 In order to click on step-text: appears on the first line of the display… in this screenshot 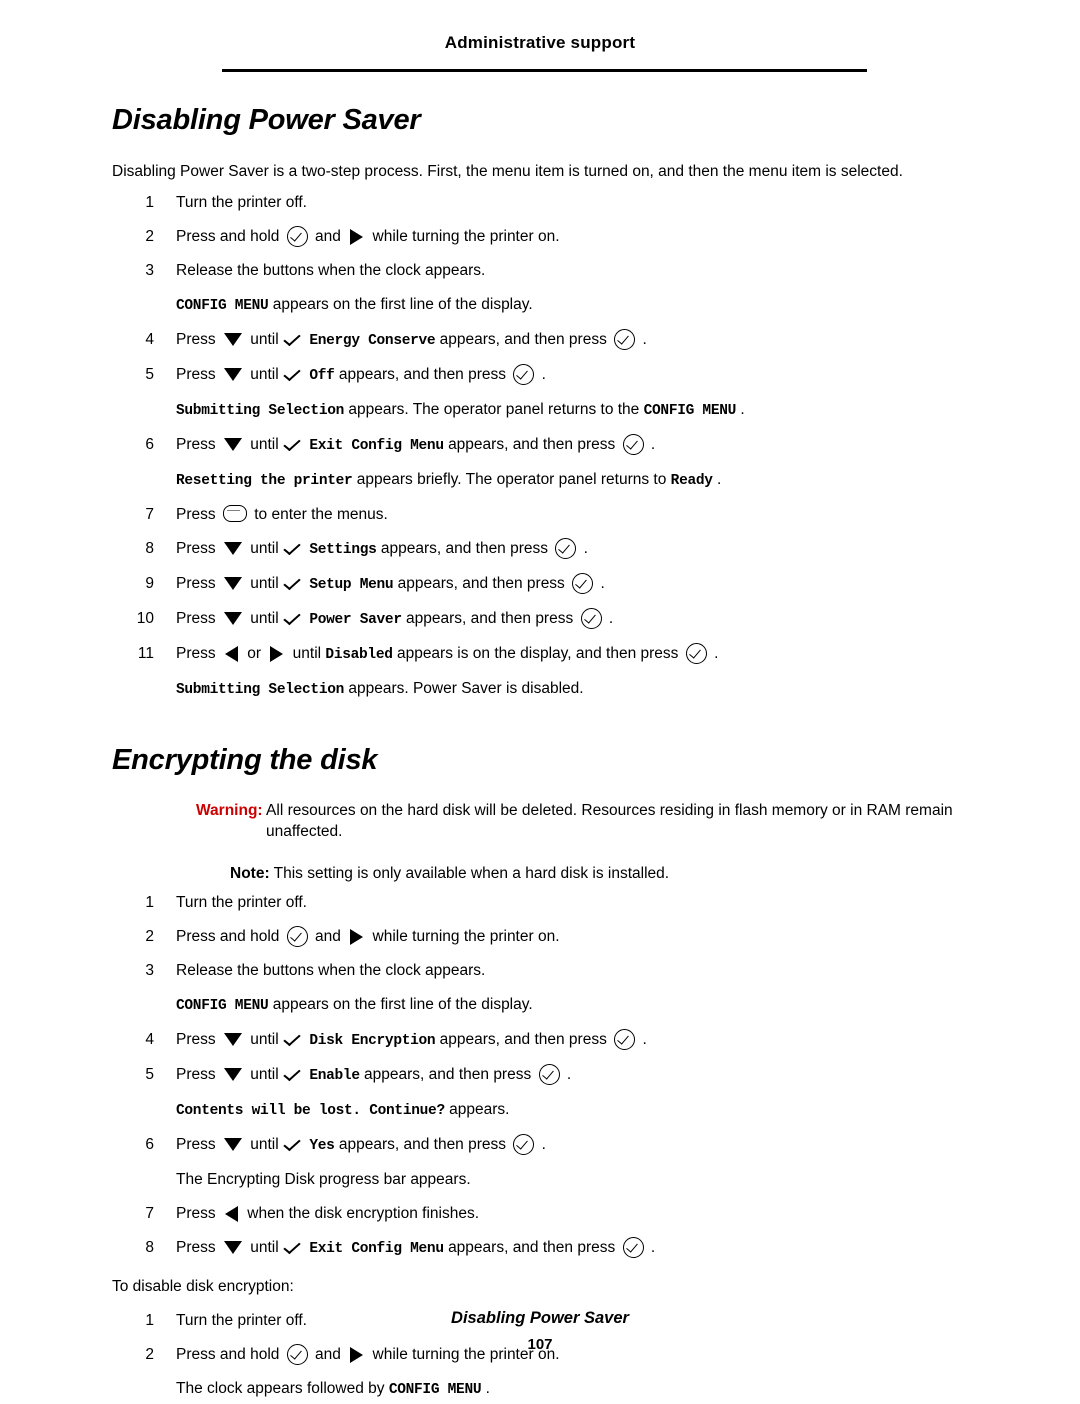, I will do `click(402, 304)`.